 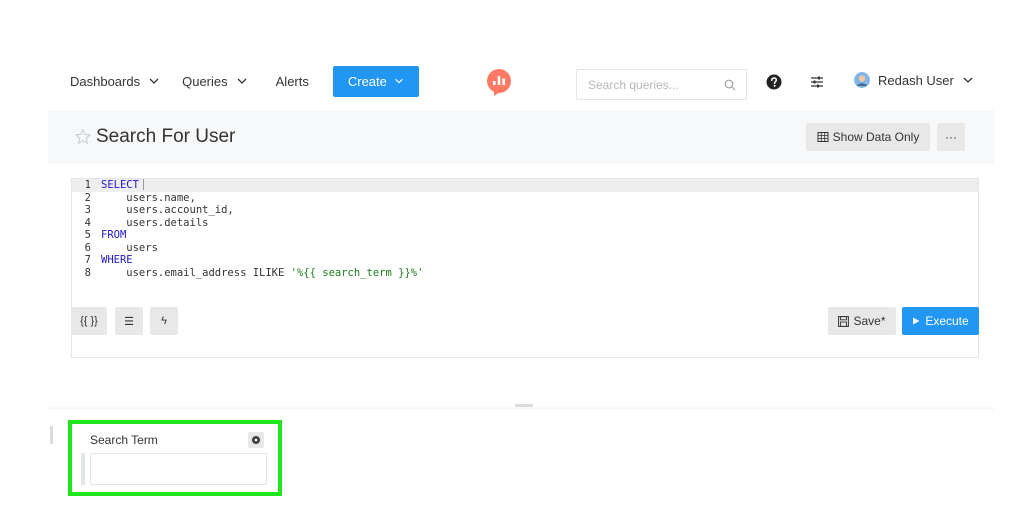 I want to click on autocomplete-toggle-button: ϟ, so click(x=164, y=321).